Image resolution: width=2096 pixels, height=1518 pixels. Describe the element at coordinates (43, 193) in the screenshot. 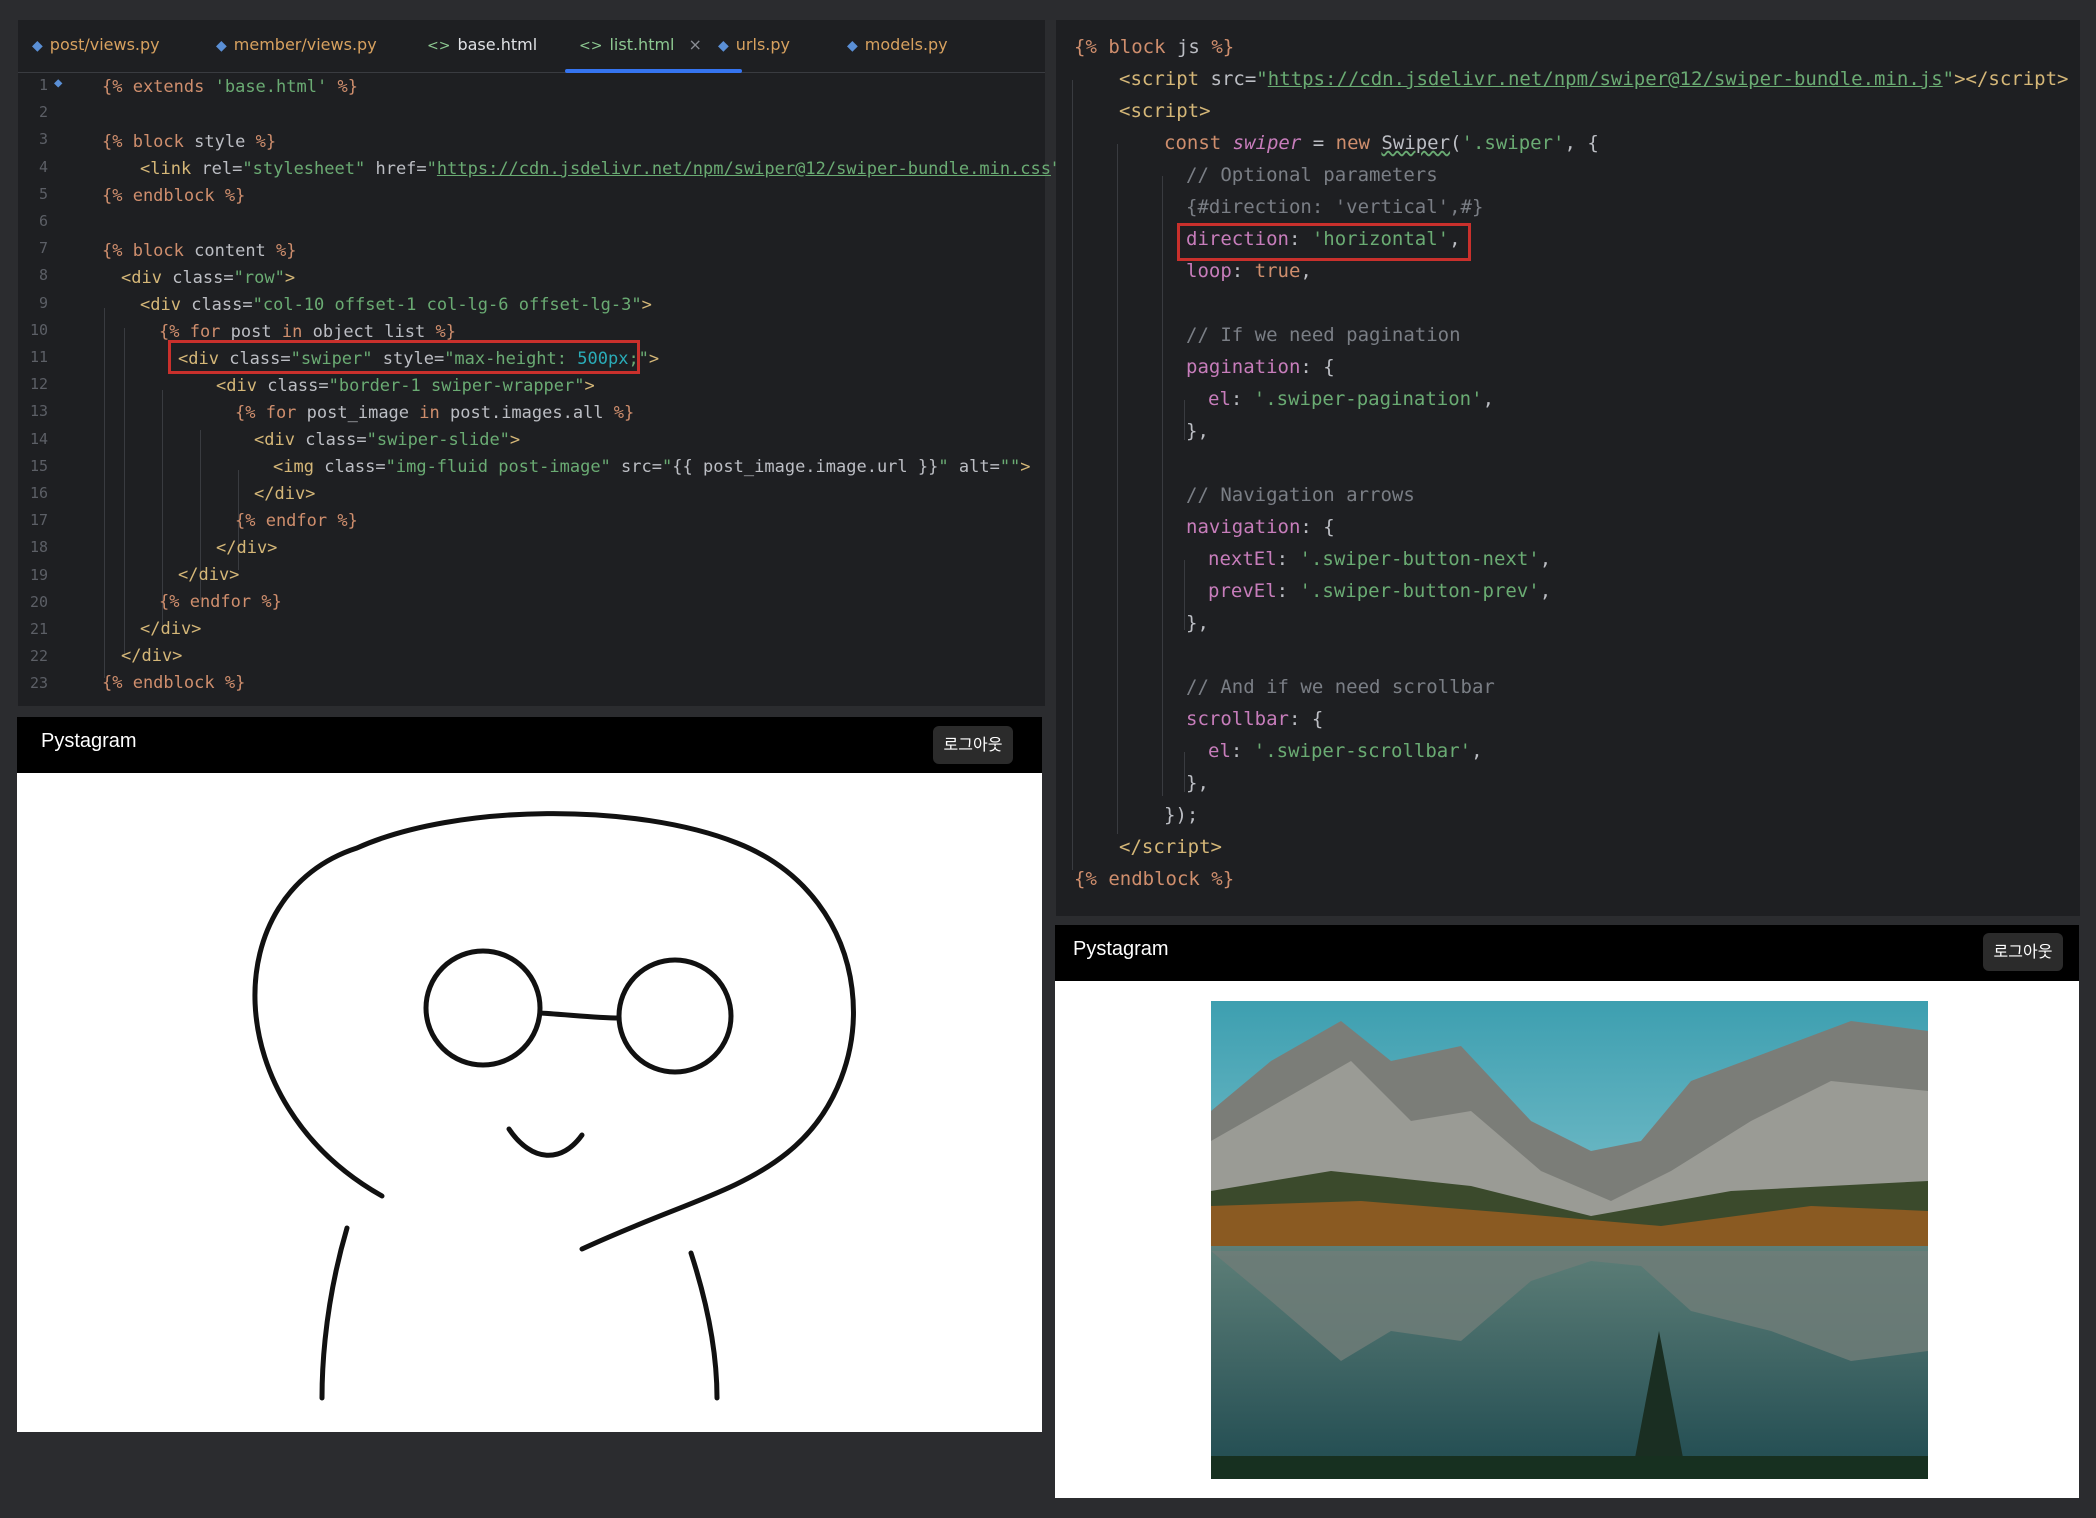

I see `line-number: 5` at that location.